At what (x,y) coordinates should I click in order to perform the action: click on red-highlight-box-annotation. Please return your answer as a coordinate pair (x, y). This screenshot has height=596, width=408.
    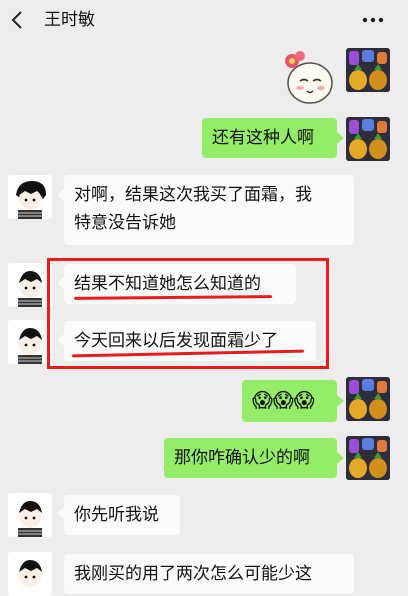
    Looking at the image, I should click on (188, 313).